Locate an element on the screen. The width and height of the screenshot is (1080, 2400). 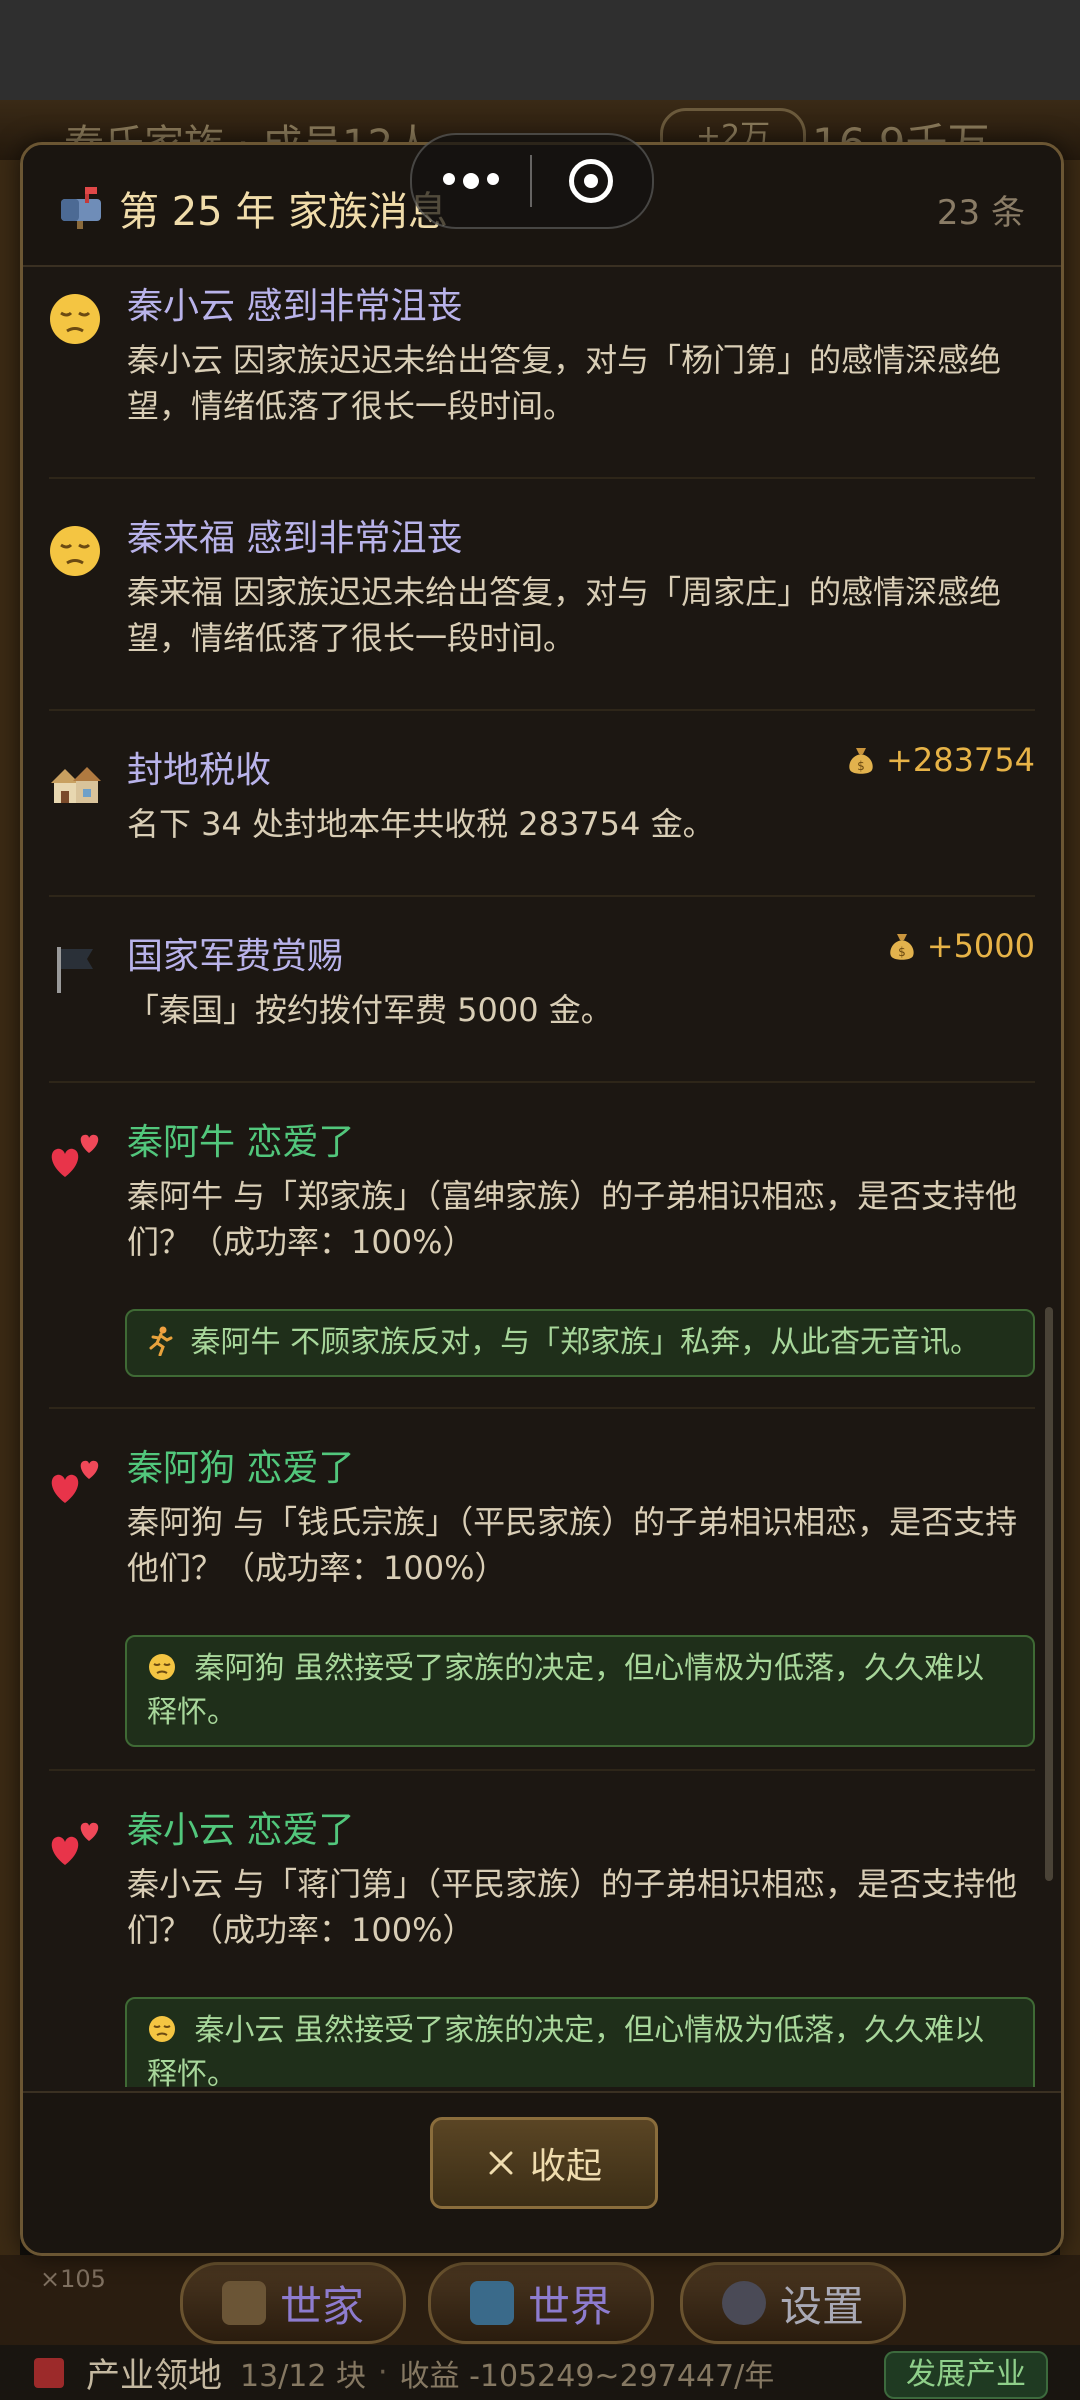
income-amount: $ +283754 is located at coordinates (940, 760).